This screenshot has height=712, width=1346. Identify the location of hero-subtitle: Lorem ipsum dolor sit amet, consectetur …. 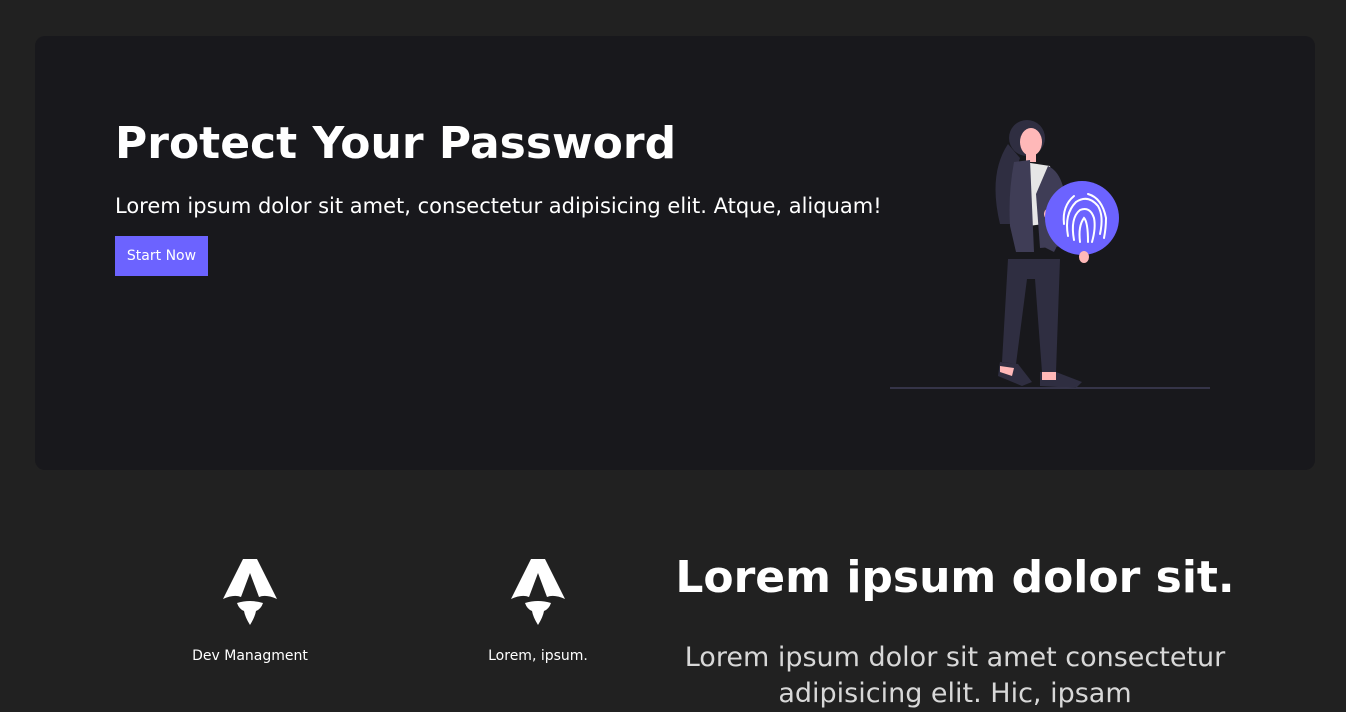
(498, 206).